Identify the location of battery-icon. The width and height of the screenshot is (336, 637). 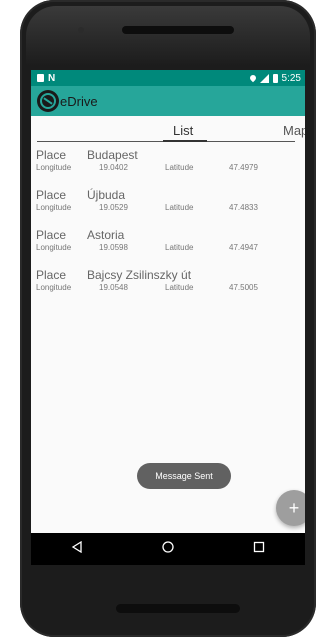
(275, 78).